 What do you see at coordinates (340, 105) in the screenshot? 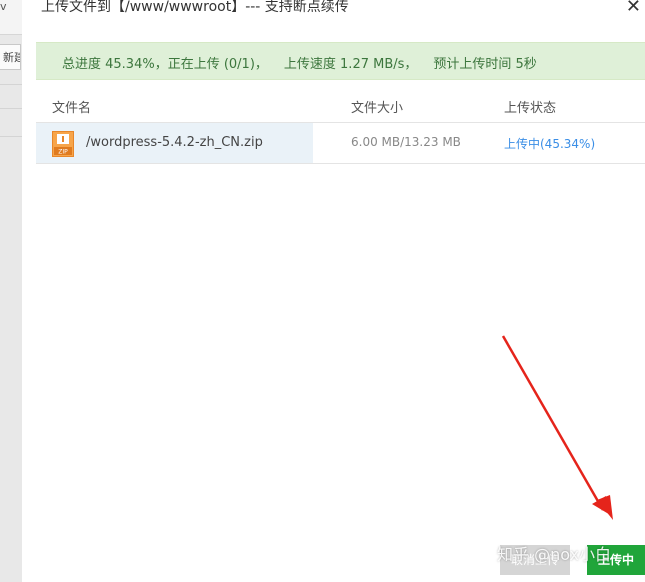
I see `file-table-header: 文件名 文件大小 上传状态` at bounding box center [340, 105].